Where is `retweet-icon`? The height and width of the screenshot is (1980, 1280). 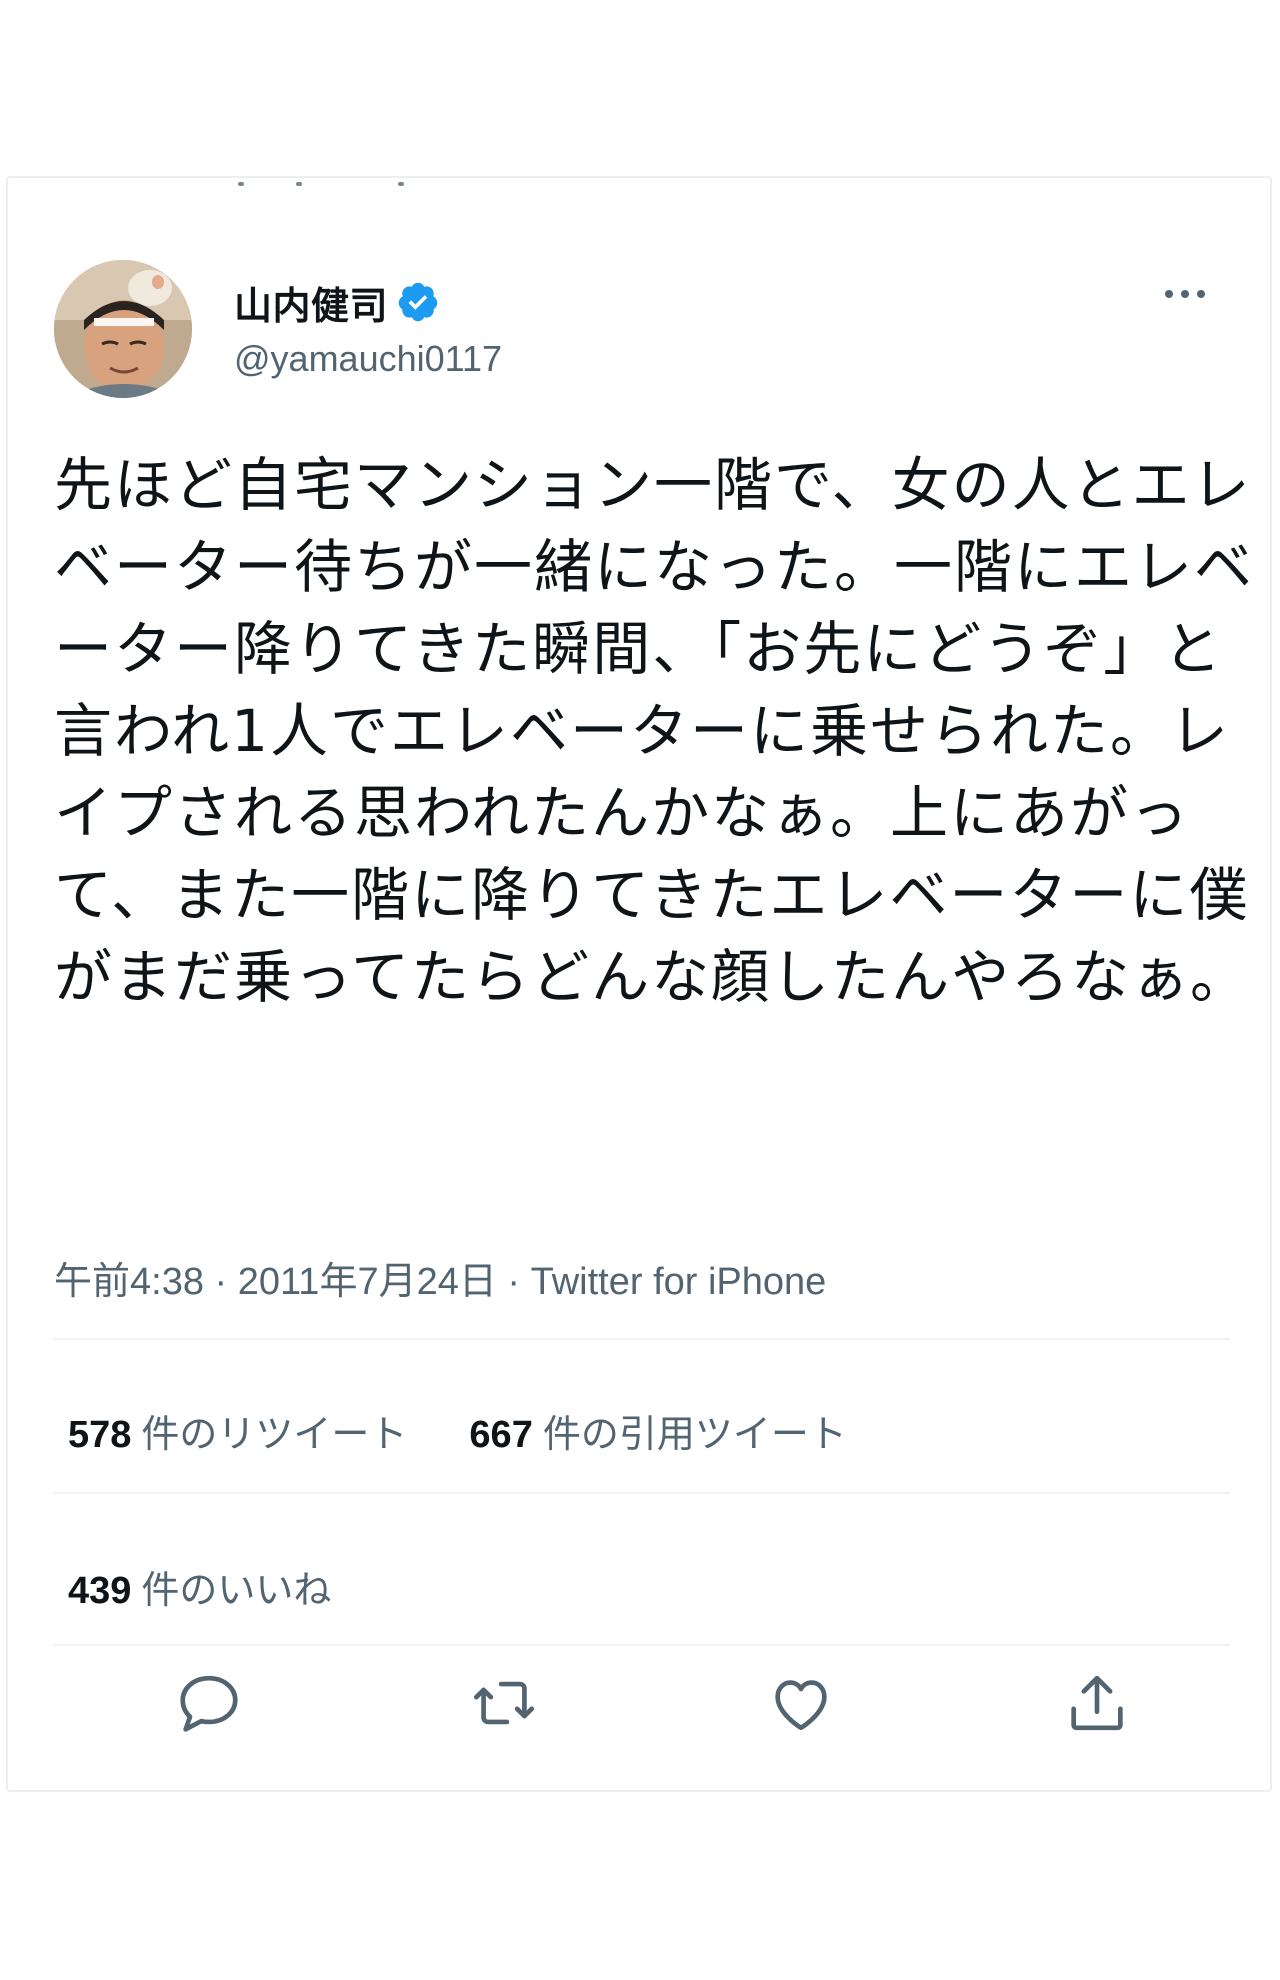 retweet-icon is located at coordinates (504, 1703).